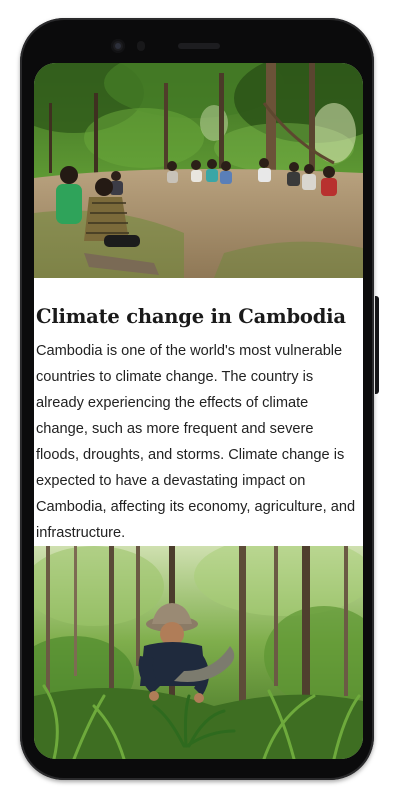 The width and height of the screenshot is (400, 800). Describe the element at coordinates (191, 316) in the screenshot. I see `article-title: Climate change in Cambodia` at that location.